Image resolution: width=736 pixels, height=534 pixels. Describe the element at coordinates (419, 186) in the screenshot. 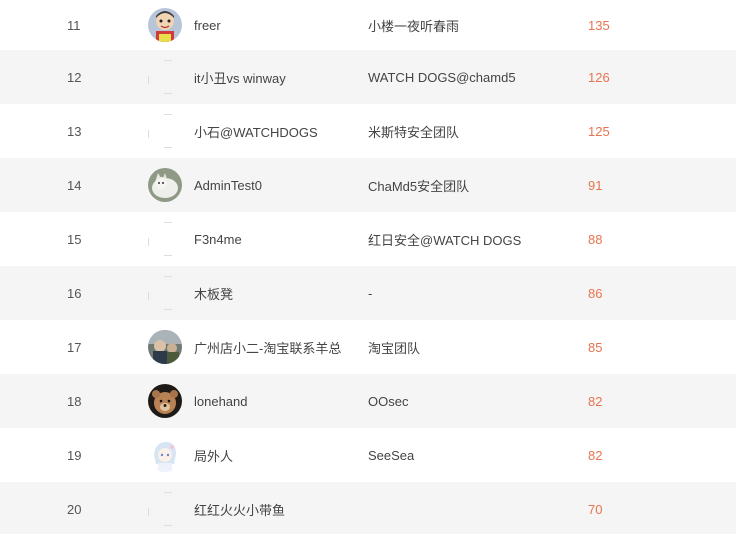

I see `team-name: ChaMd5安全团队` at that location.